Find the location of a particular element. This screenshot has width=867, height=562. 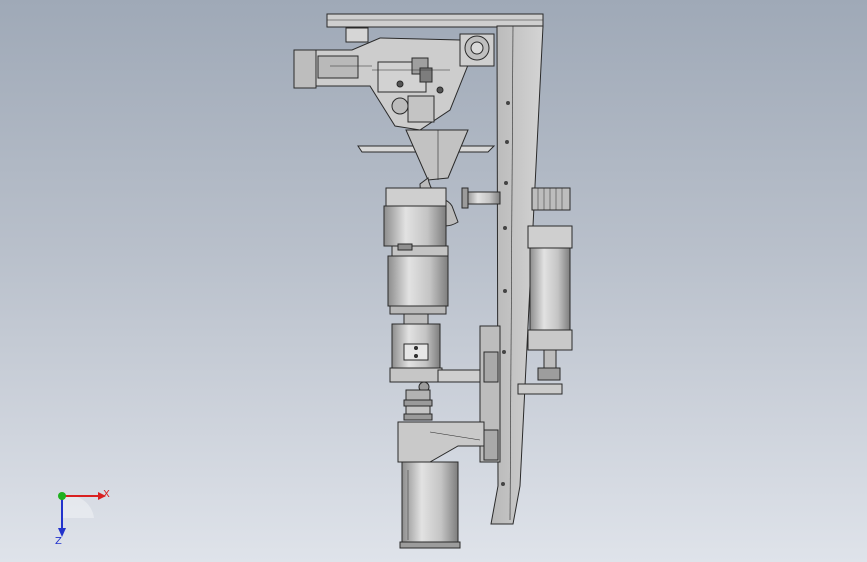

coupling is located at coordinates (418, 405).